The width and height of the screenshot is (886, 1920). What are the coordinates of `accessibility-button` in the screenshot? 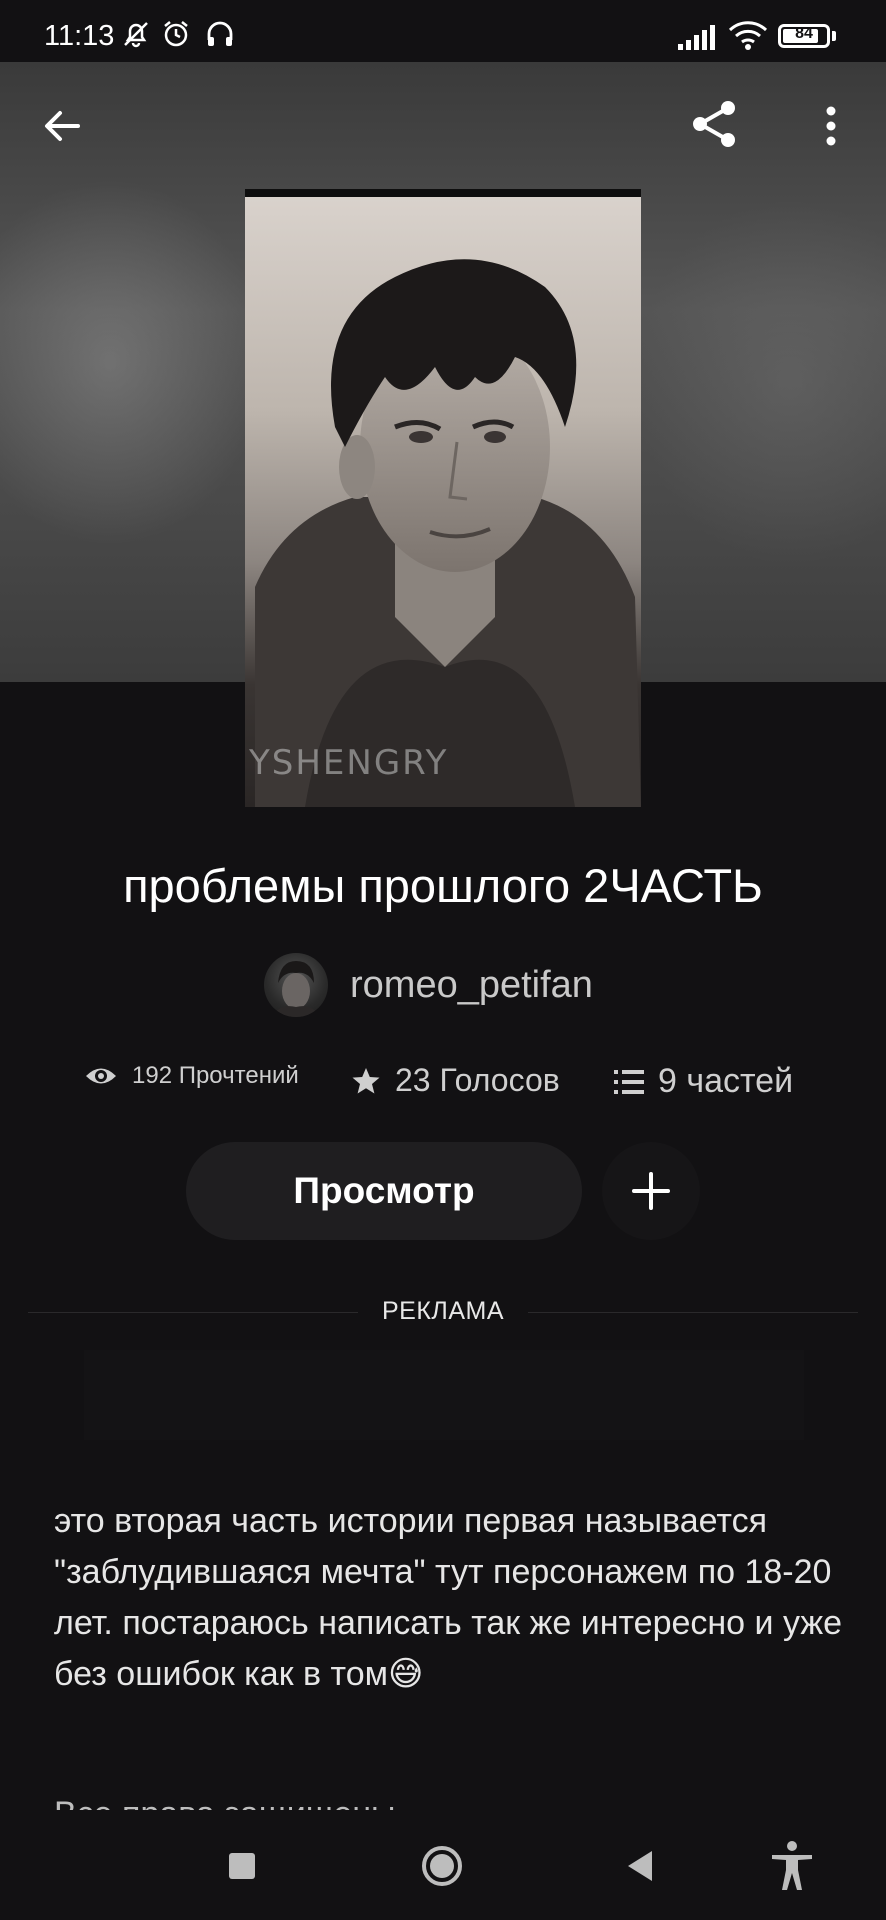 It's located at (792, 1866).